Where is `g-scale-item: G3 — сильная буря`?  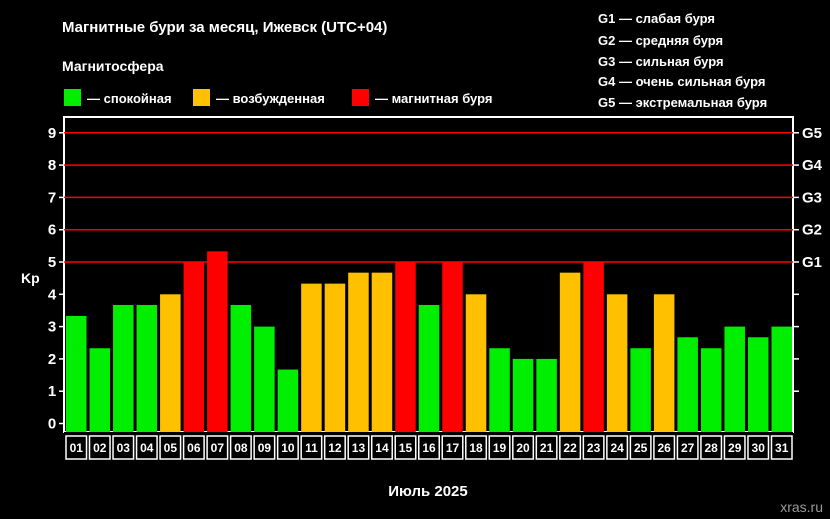
g-scale-item: G3 — сильная буря is located at coordinates (661, 61).